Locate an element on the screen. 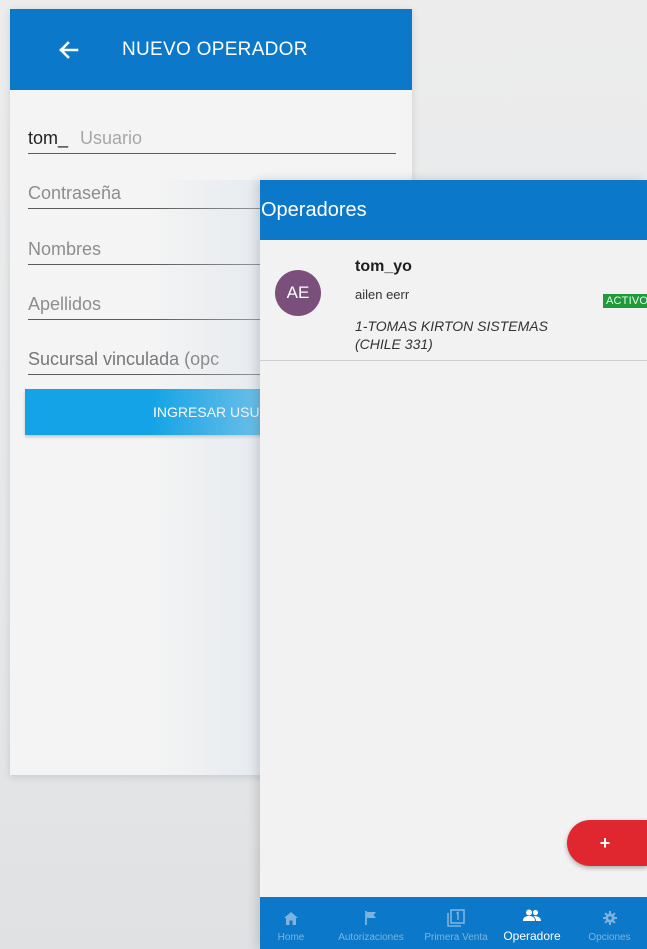 The image size is (647, 949). branch-placeholder: Sucursal vinculada (opc is located at coordinates (124, 359).